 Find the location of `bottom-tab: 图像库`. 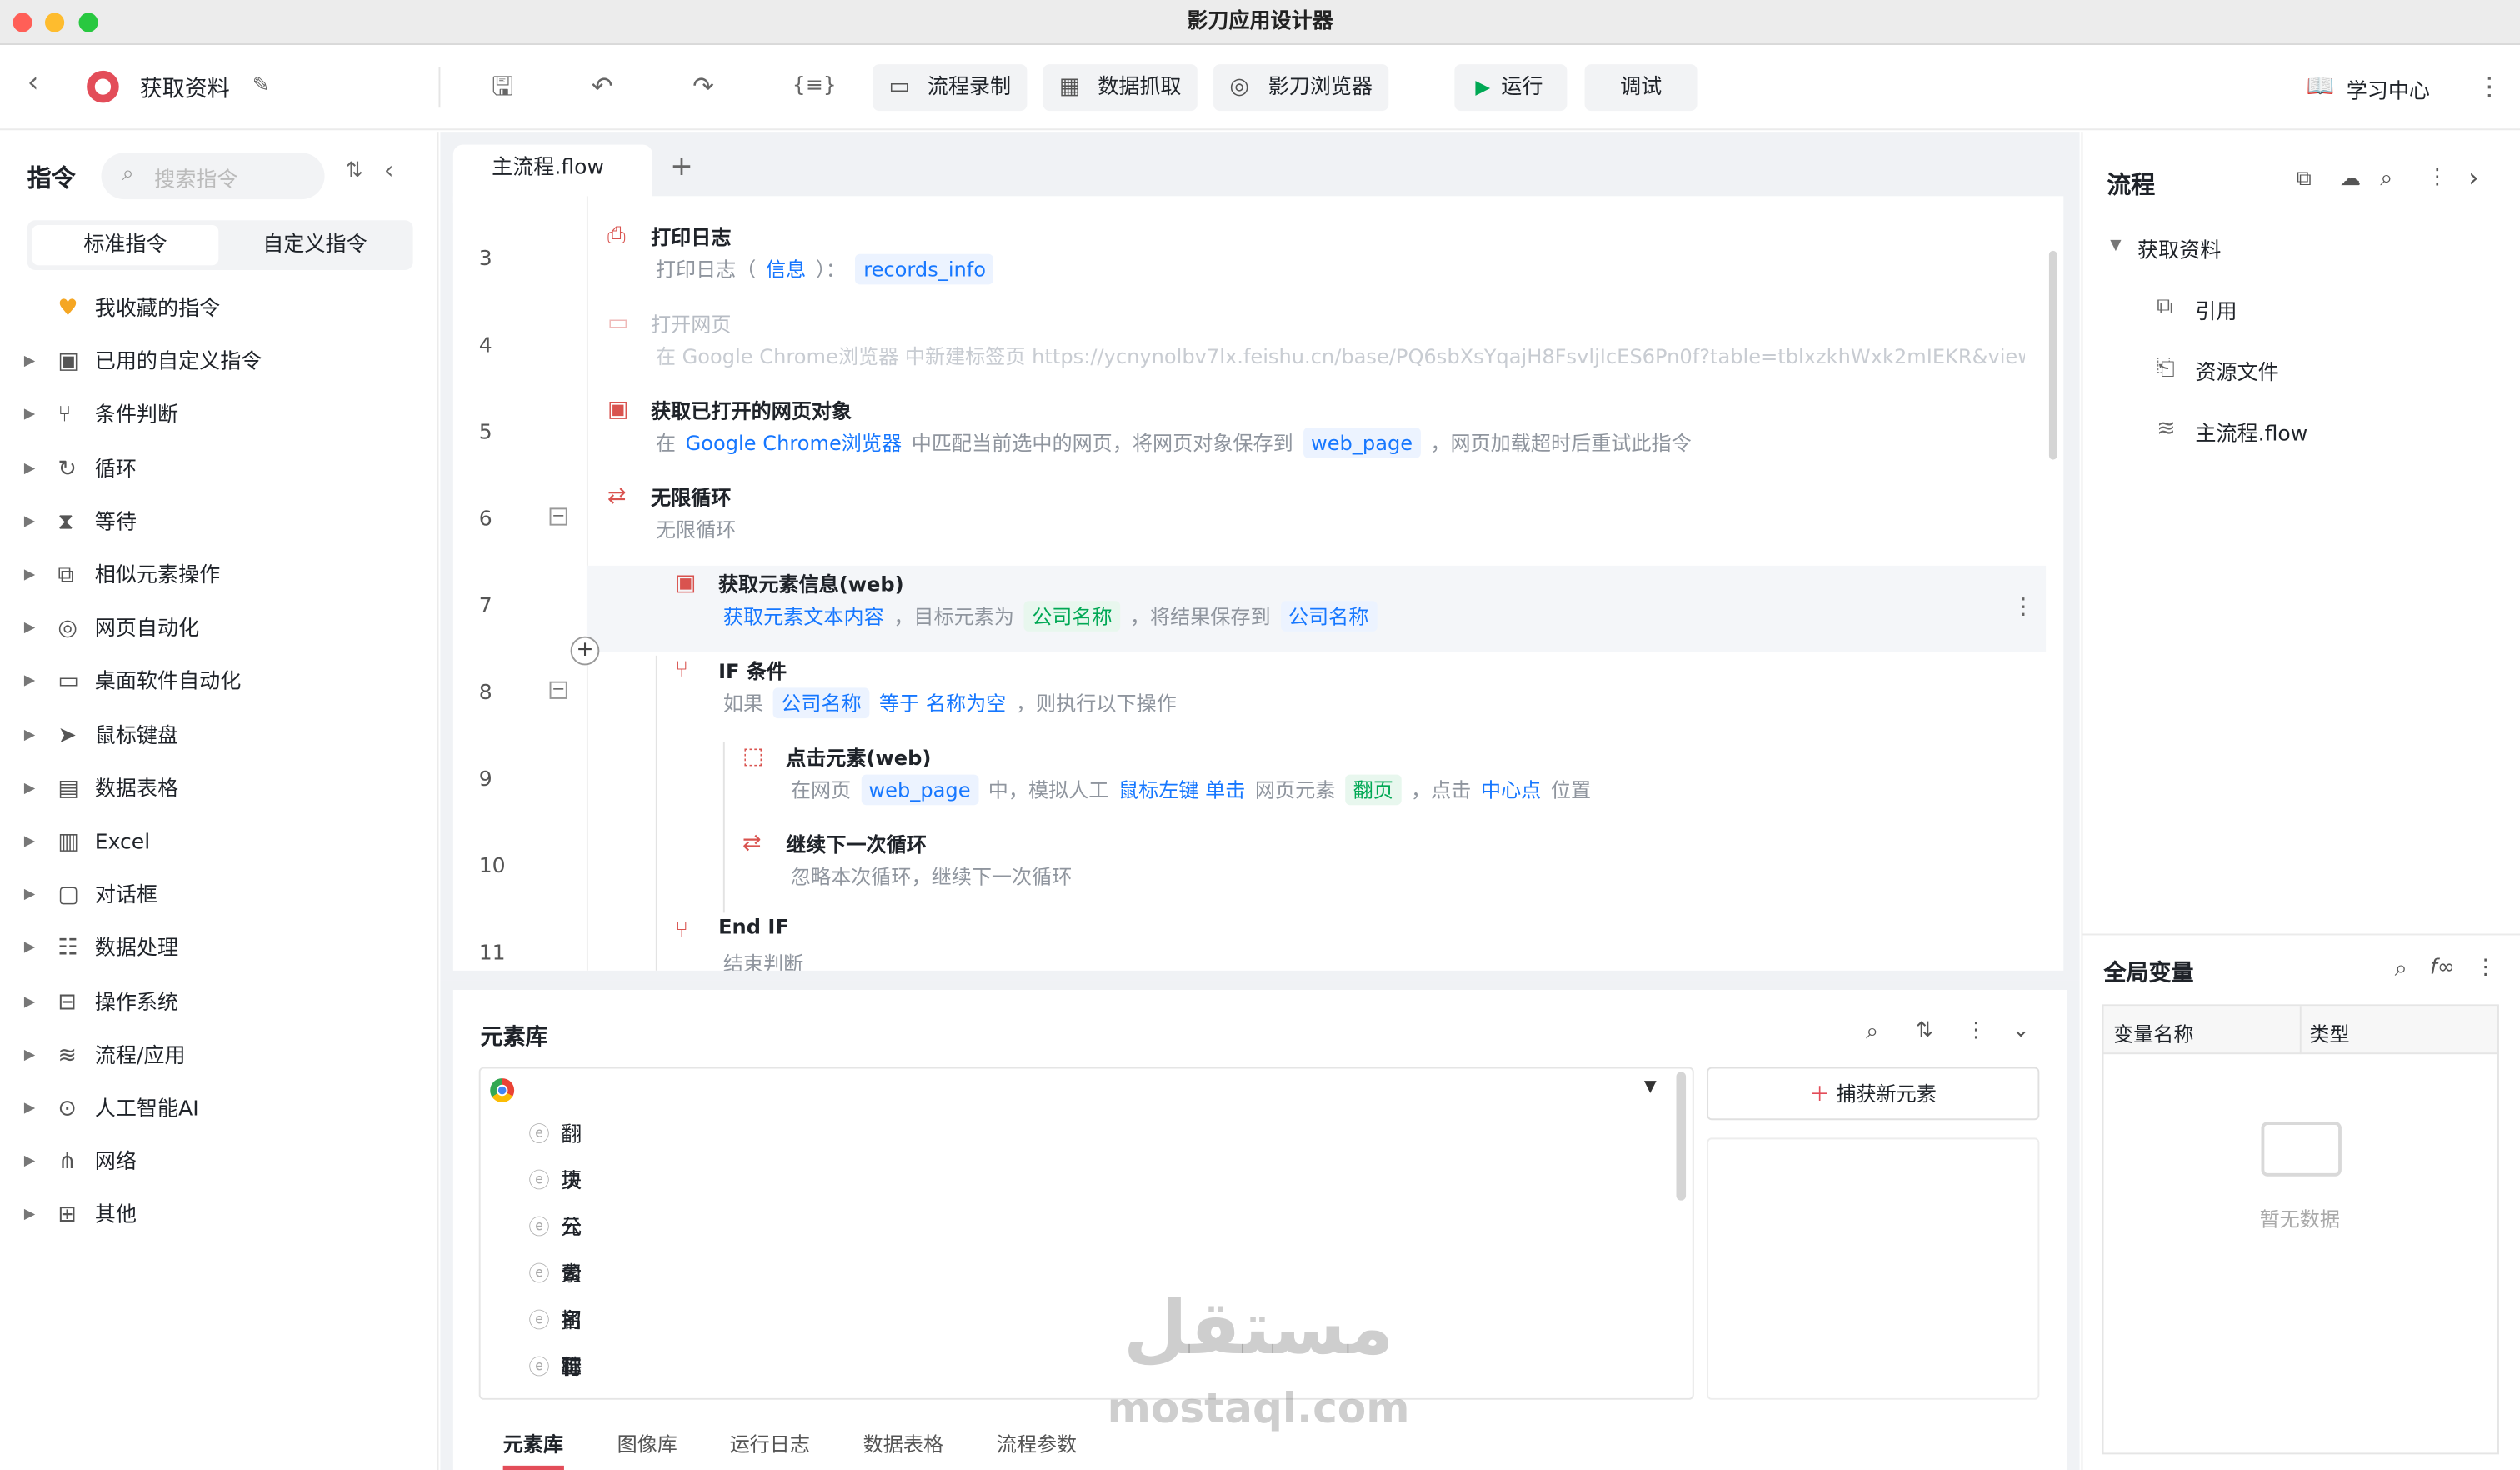

bottom-tab: 图像库 is located at coordinates (648, 1443).